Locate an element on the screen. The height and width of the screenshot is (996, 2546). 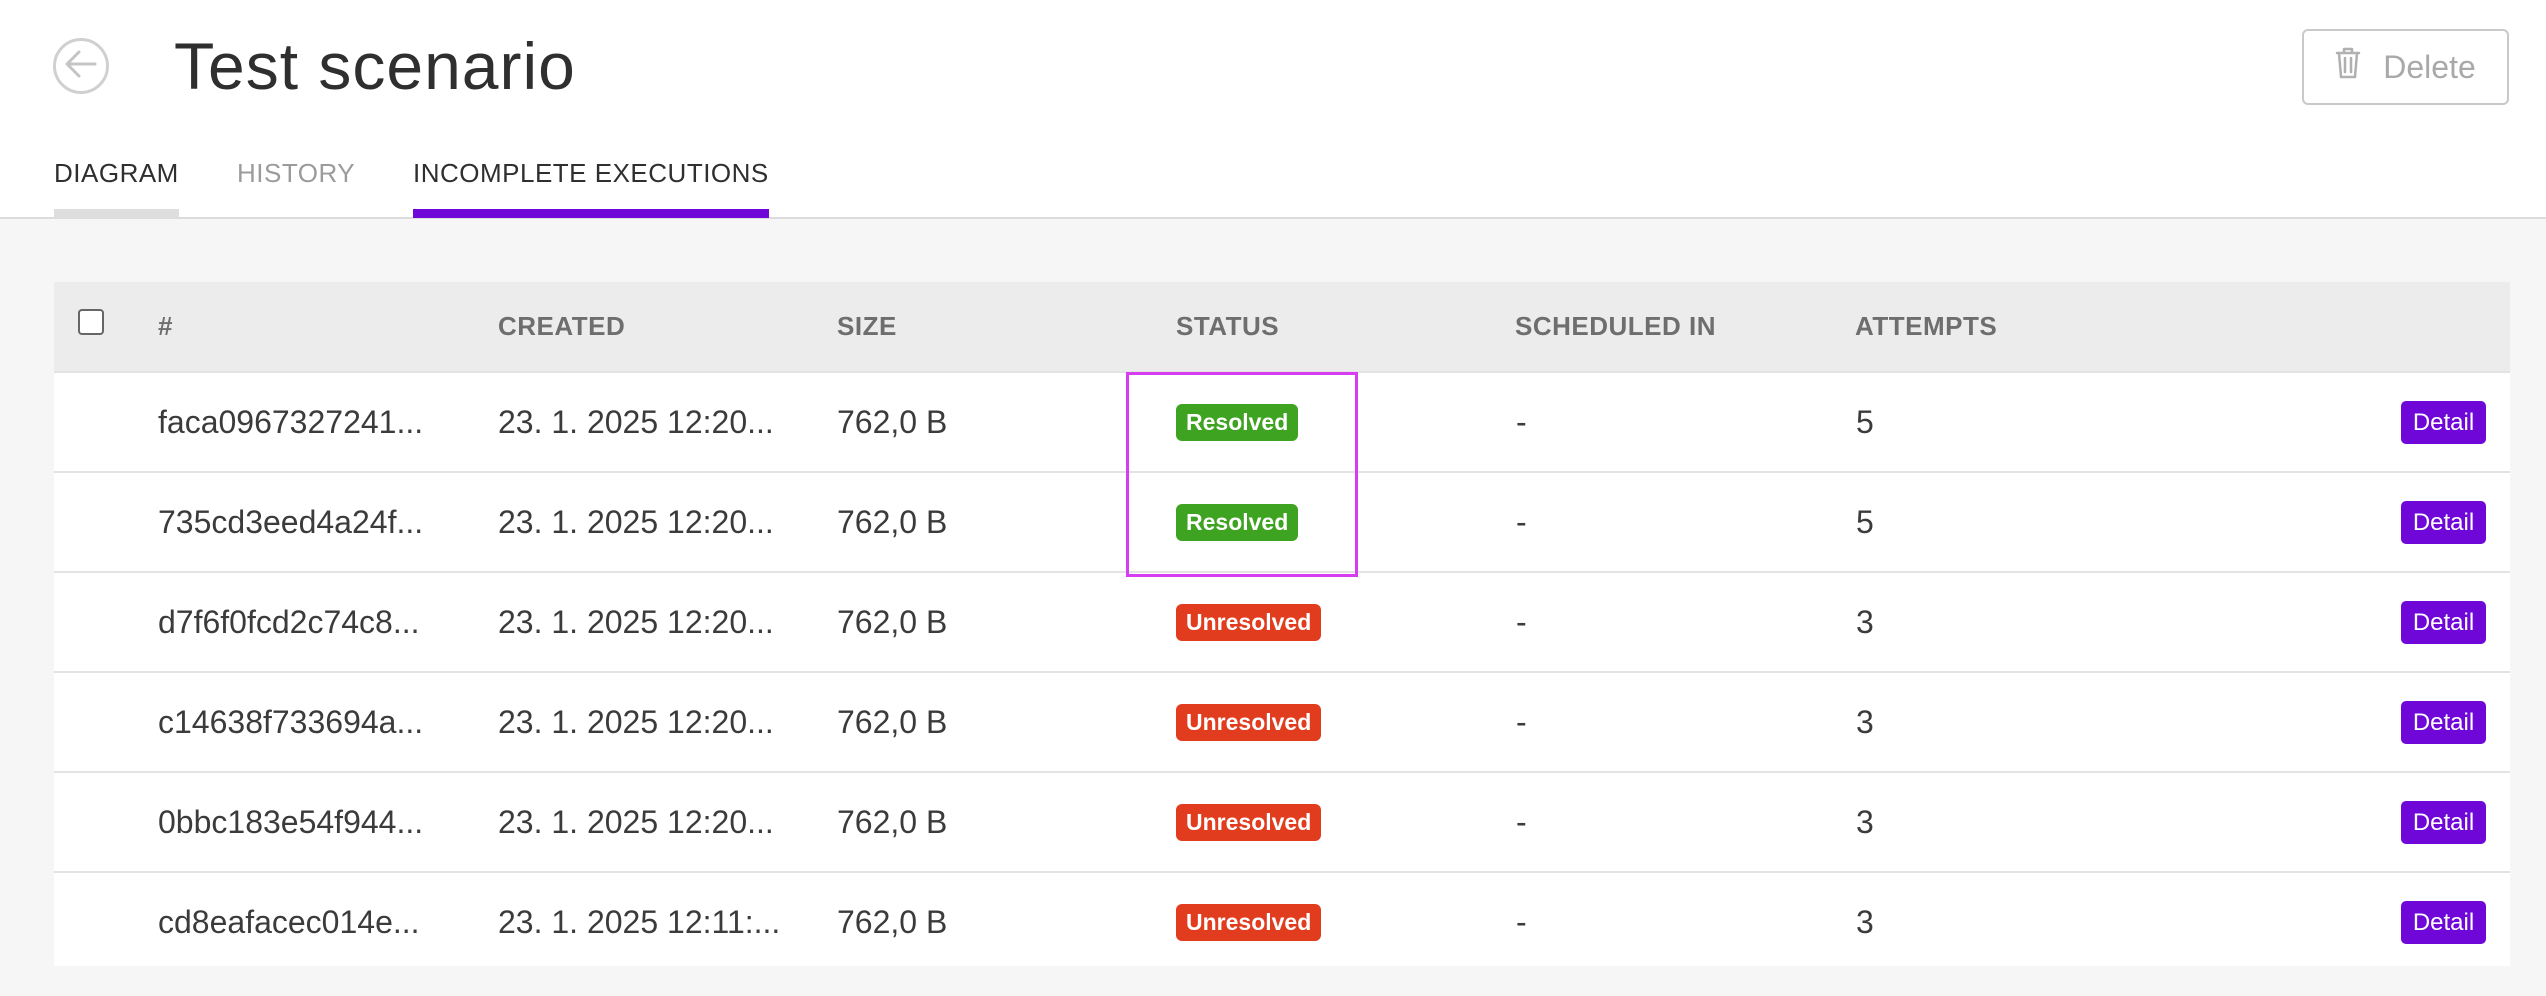
column-header-size: SIZE is located at coordinates (867, 326).